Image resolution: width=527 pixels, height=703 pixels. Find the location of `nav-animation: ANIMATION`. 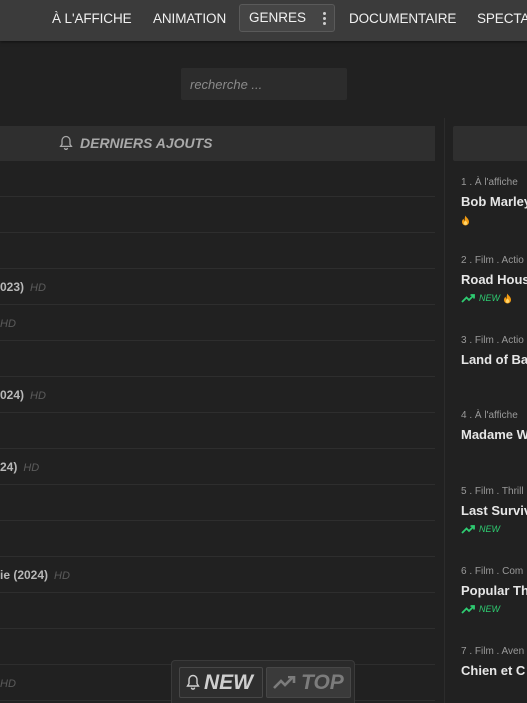

nav-animation: ANIMATION is located at coordinates (189, 18).